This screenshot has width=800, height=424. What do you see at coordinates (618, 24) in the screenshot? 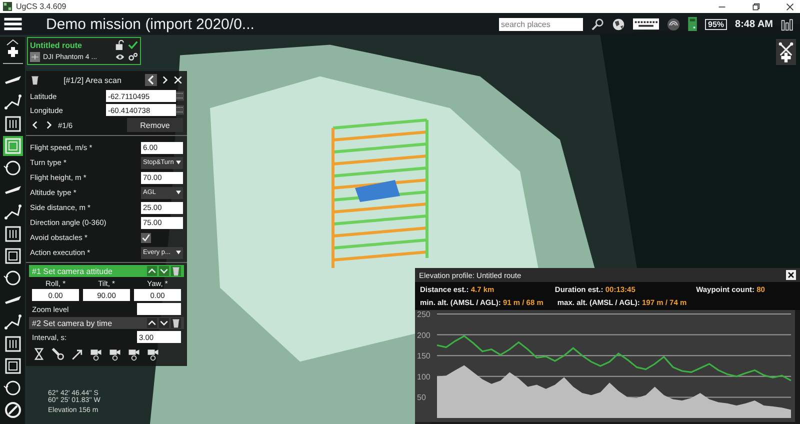
I see `globe-icon` at bounding box center [618, 24].